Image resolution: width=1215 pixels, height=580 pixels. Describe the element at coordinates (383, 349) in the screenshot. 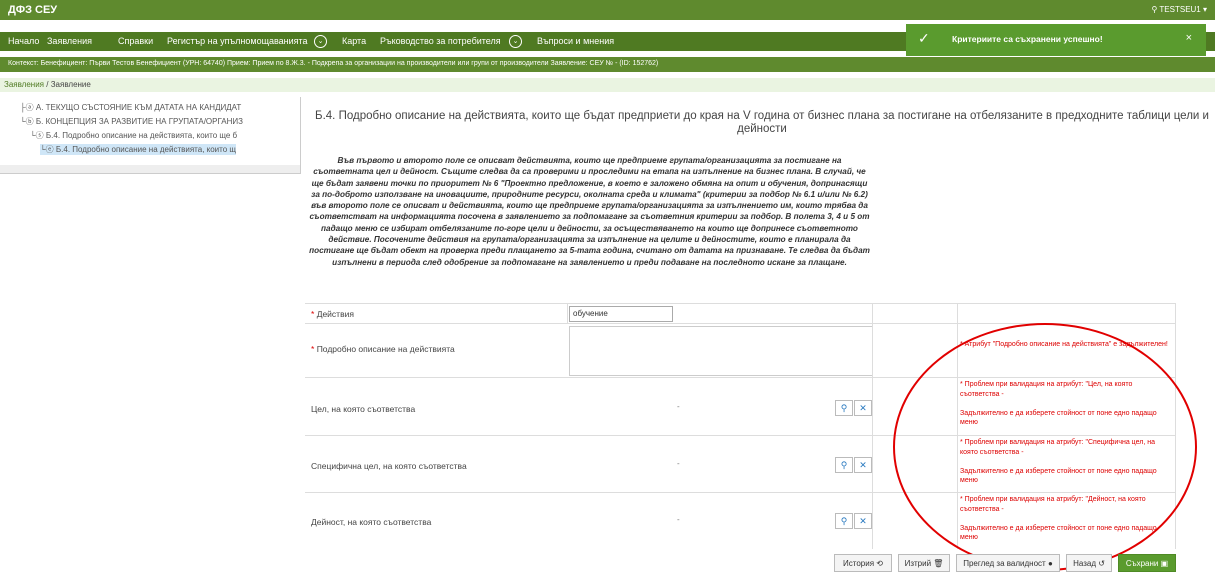

I see `description-label: * Подробно описание на действията` at that location.